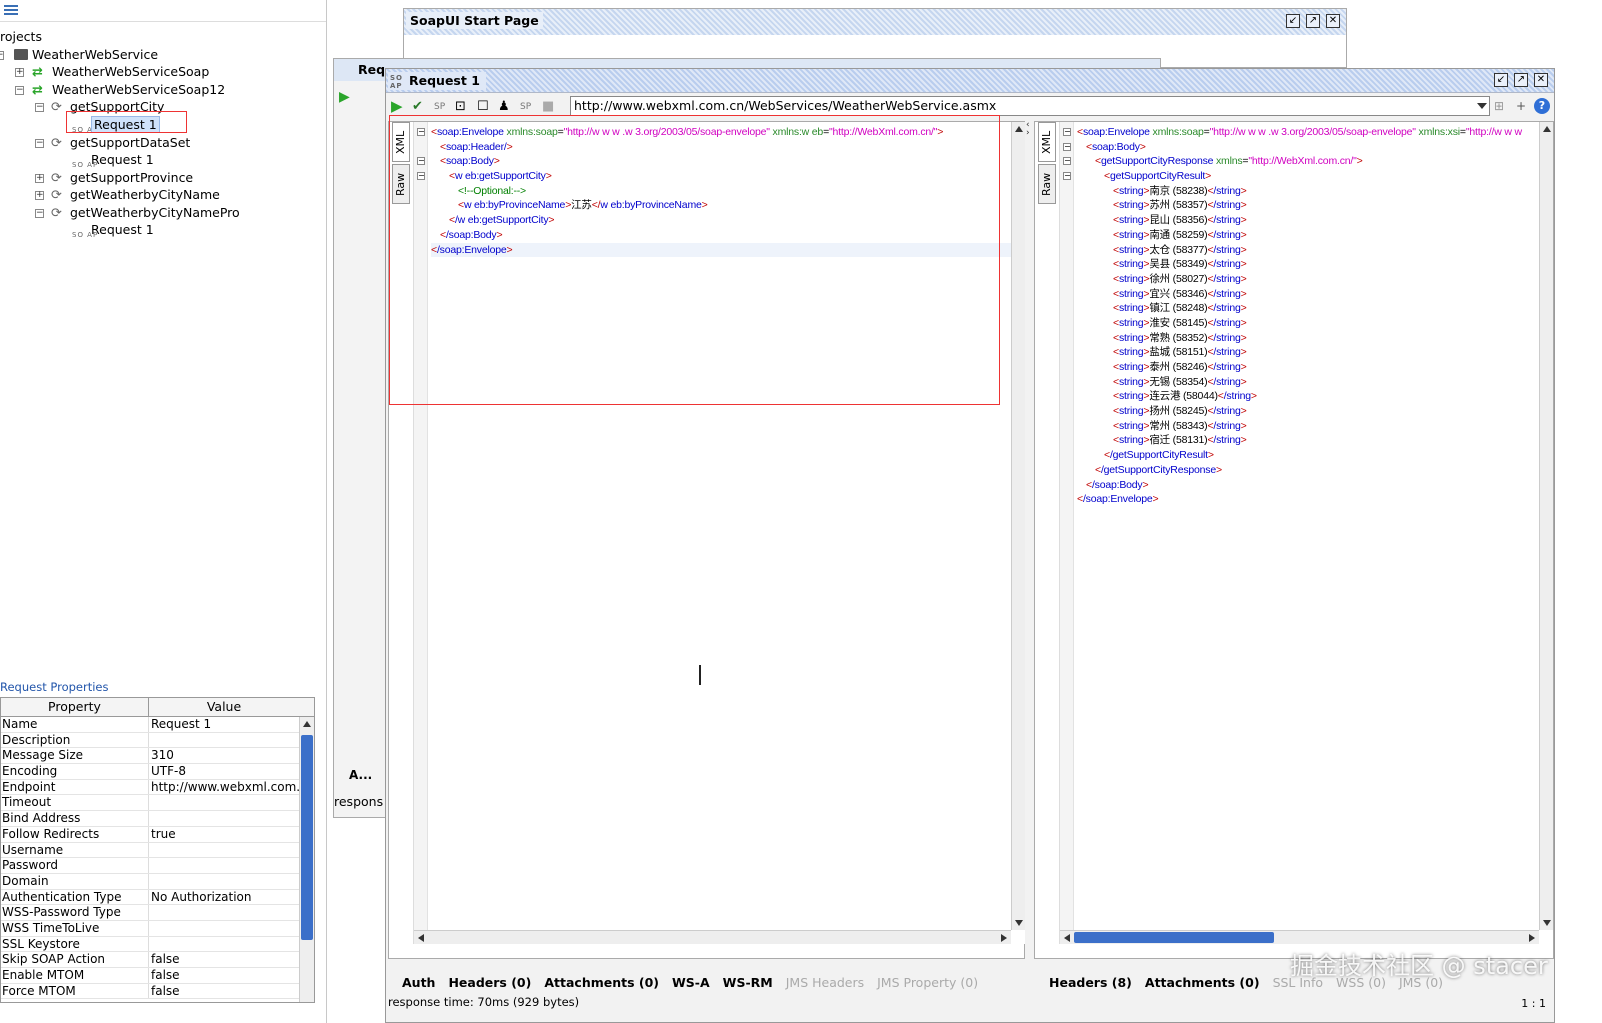  I want to click on property-value: UTF-8, so click(224, 771).